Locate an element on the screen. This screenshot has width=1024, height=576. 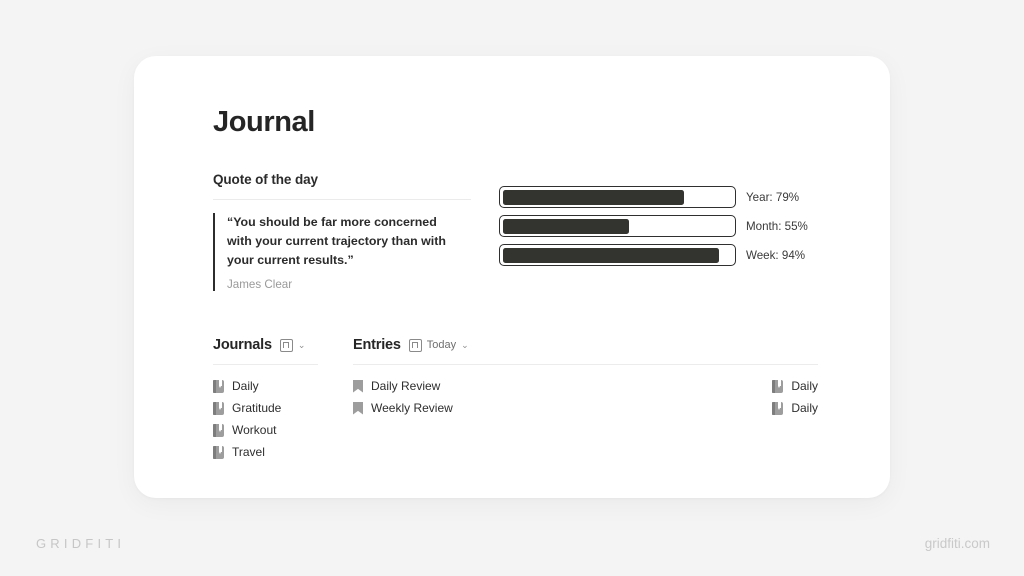
entry-name-cell: Daily Review is located at coordinates (396, 386).